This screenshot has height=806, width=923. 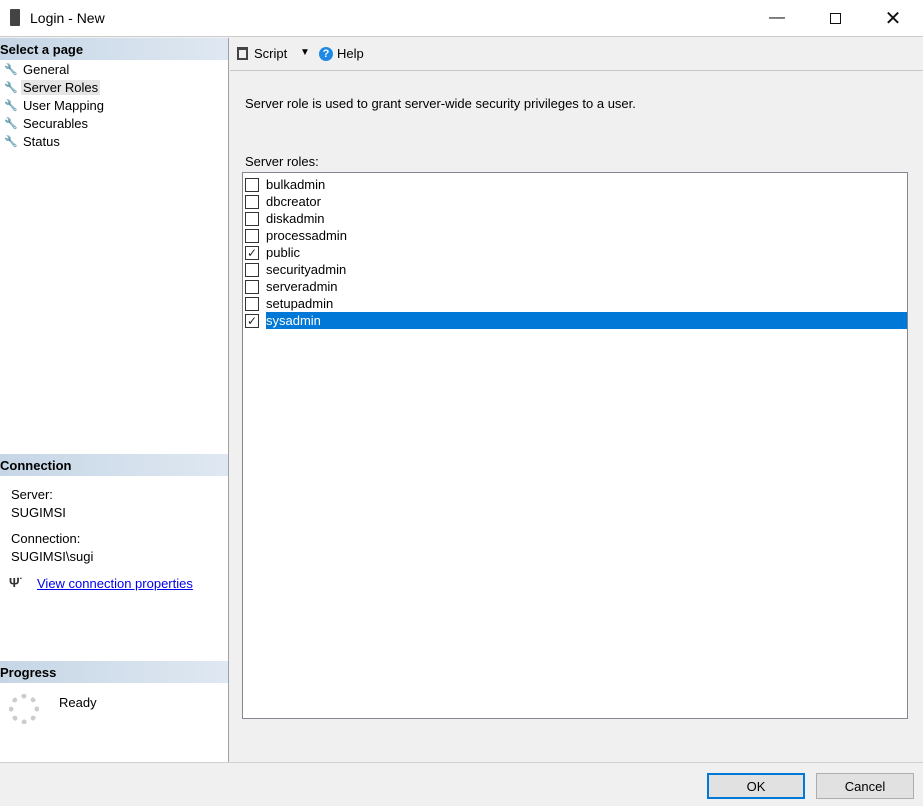 I want to click on progress-header: Progress, so click(x=114, y=672).